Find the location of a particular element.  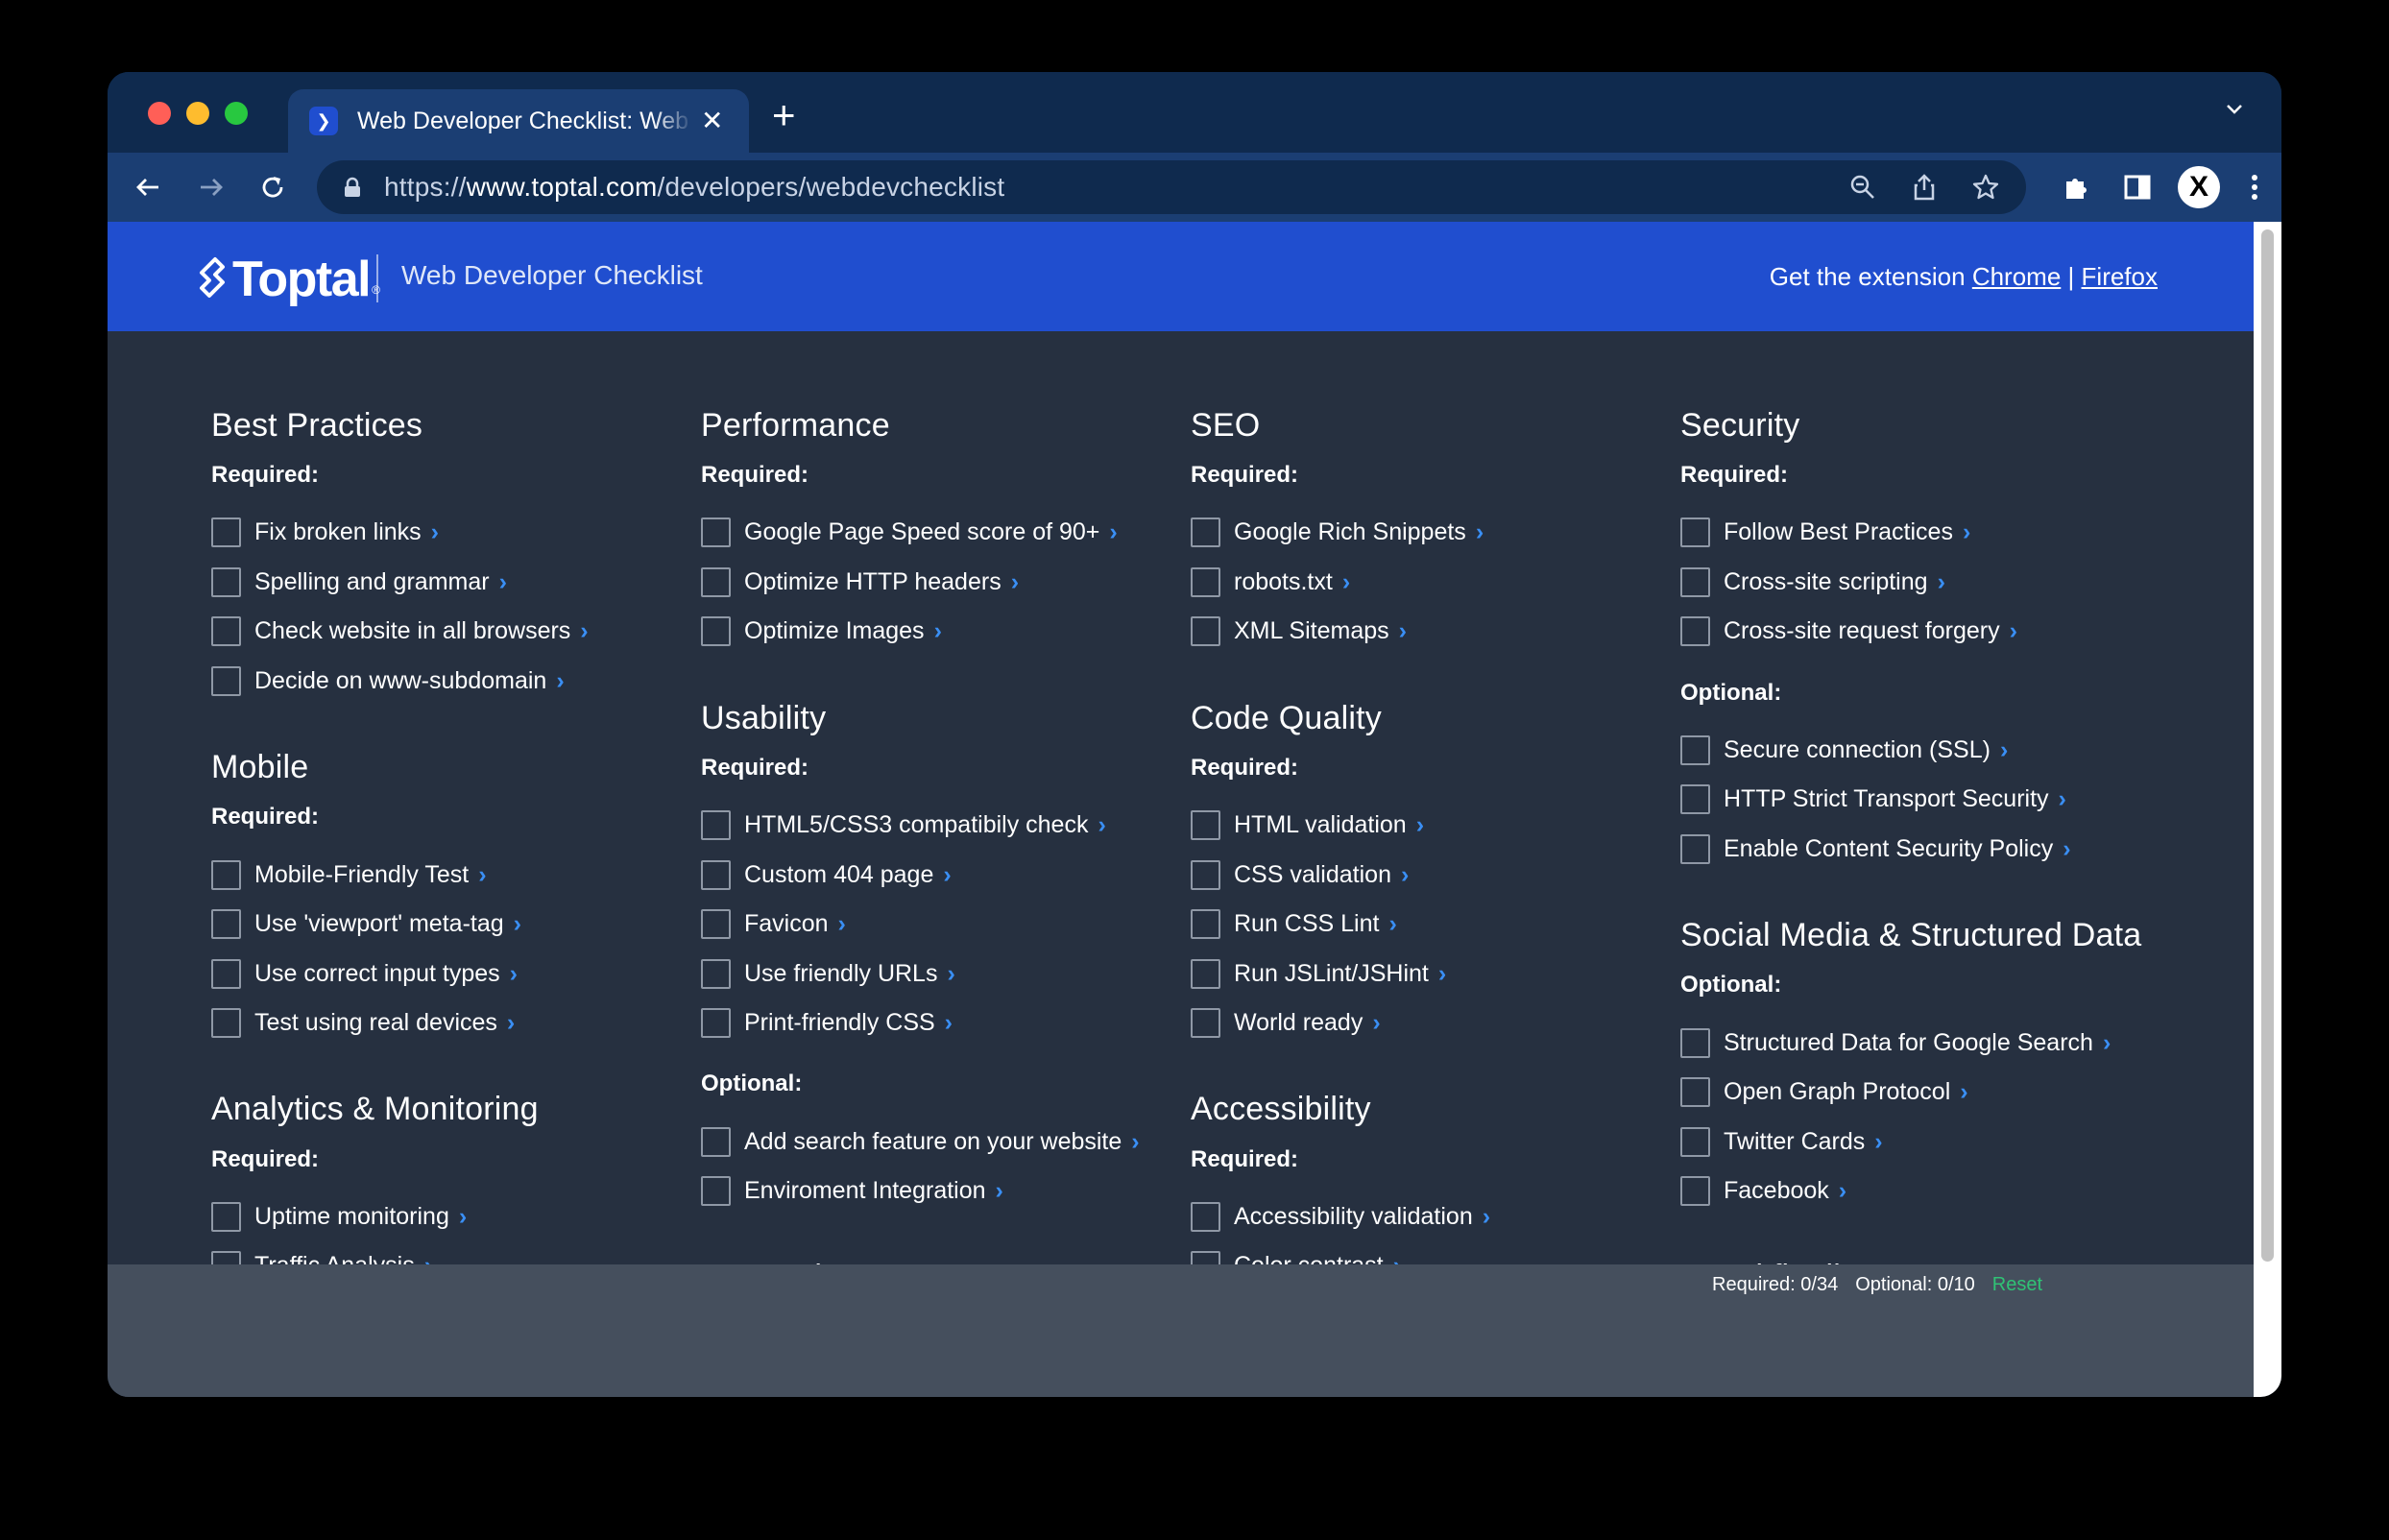

checklist-item-label: Use 'viewport' meta-tag is located at coordinates (379, 924).